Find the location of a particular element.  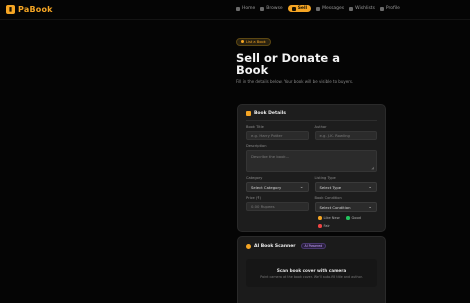

title-input: e.g. Harry Potter is located at coordinates (277, 135).